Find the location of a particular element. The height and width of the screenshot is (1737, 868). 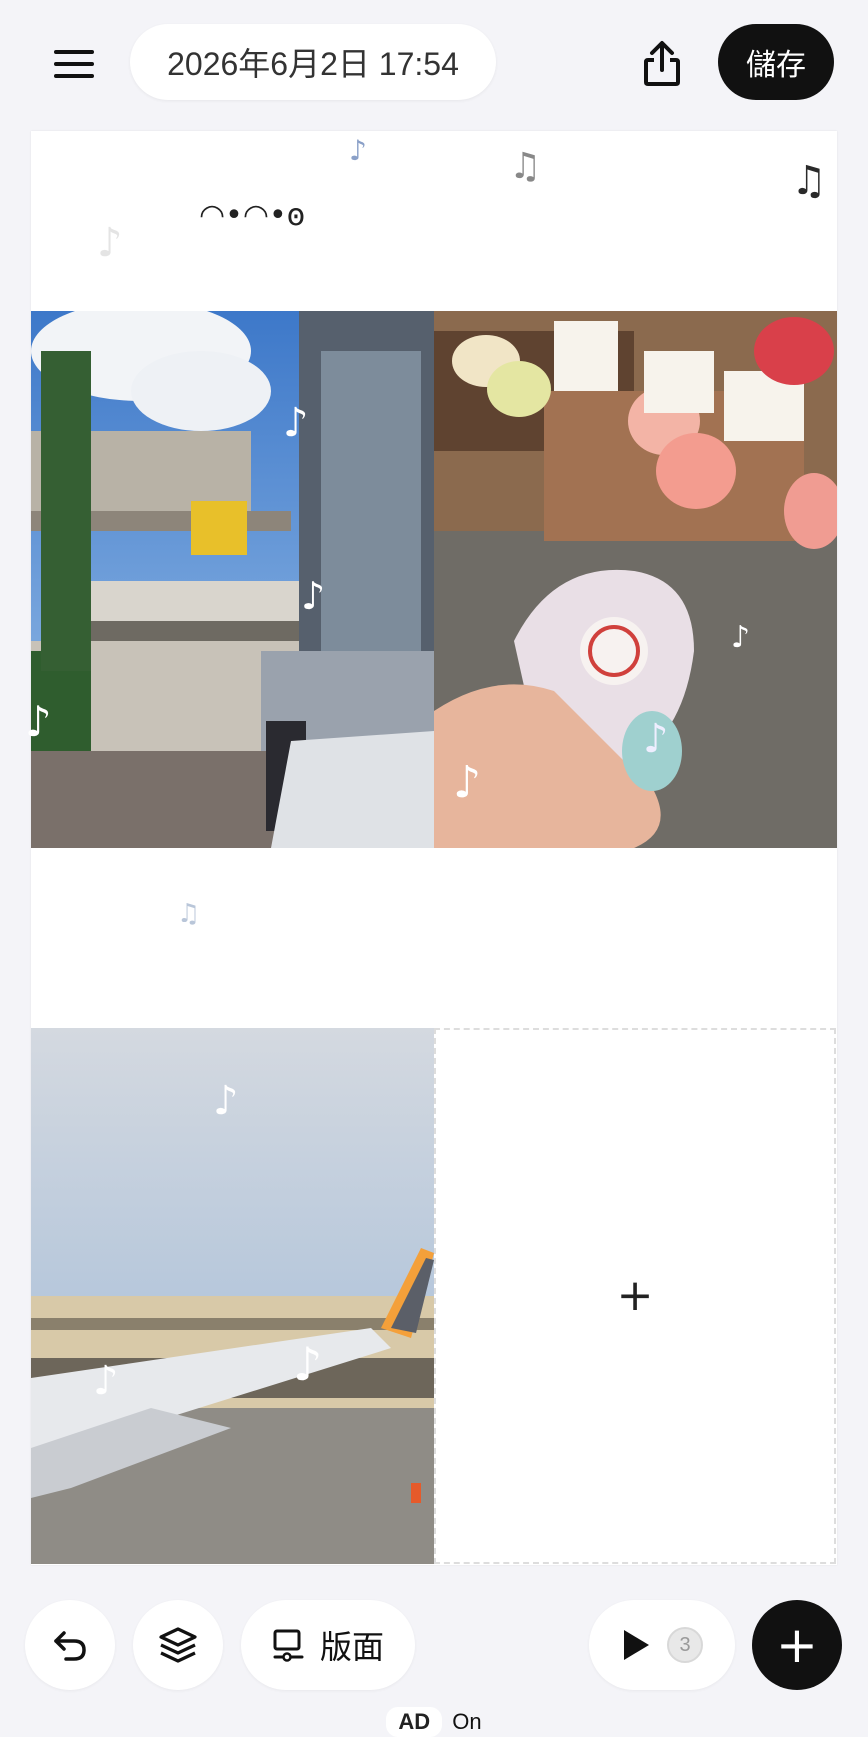

city-street-photo is located at coordinates (232, 579).